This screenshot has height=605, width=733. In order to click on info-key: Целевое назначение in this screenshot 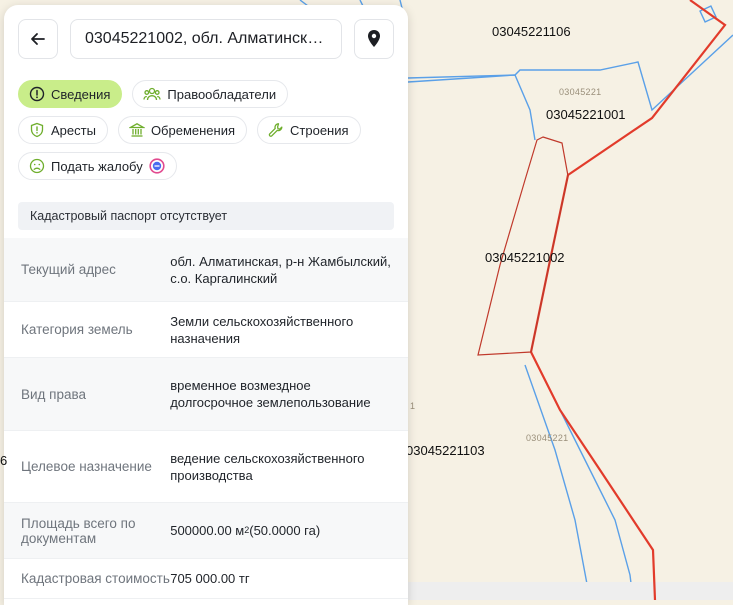, I will do `click(86, 466)`.